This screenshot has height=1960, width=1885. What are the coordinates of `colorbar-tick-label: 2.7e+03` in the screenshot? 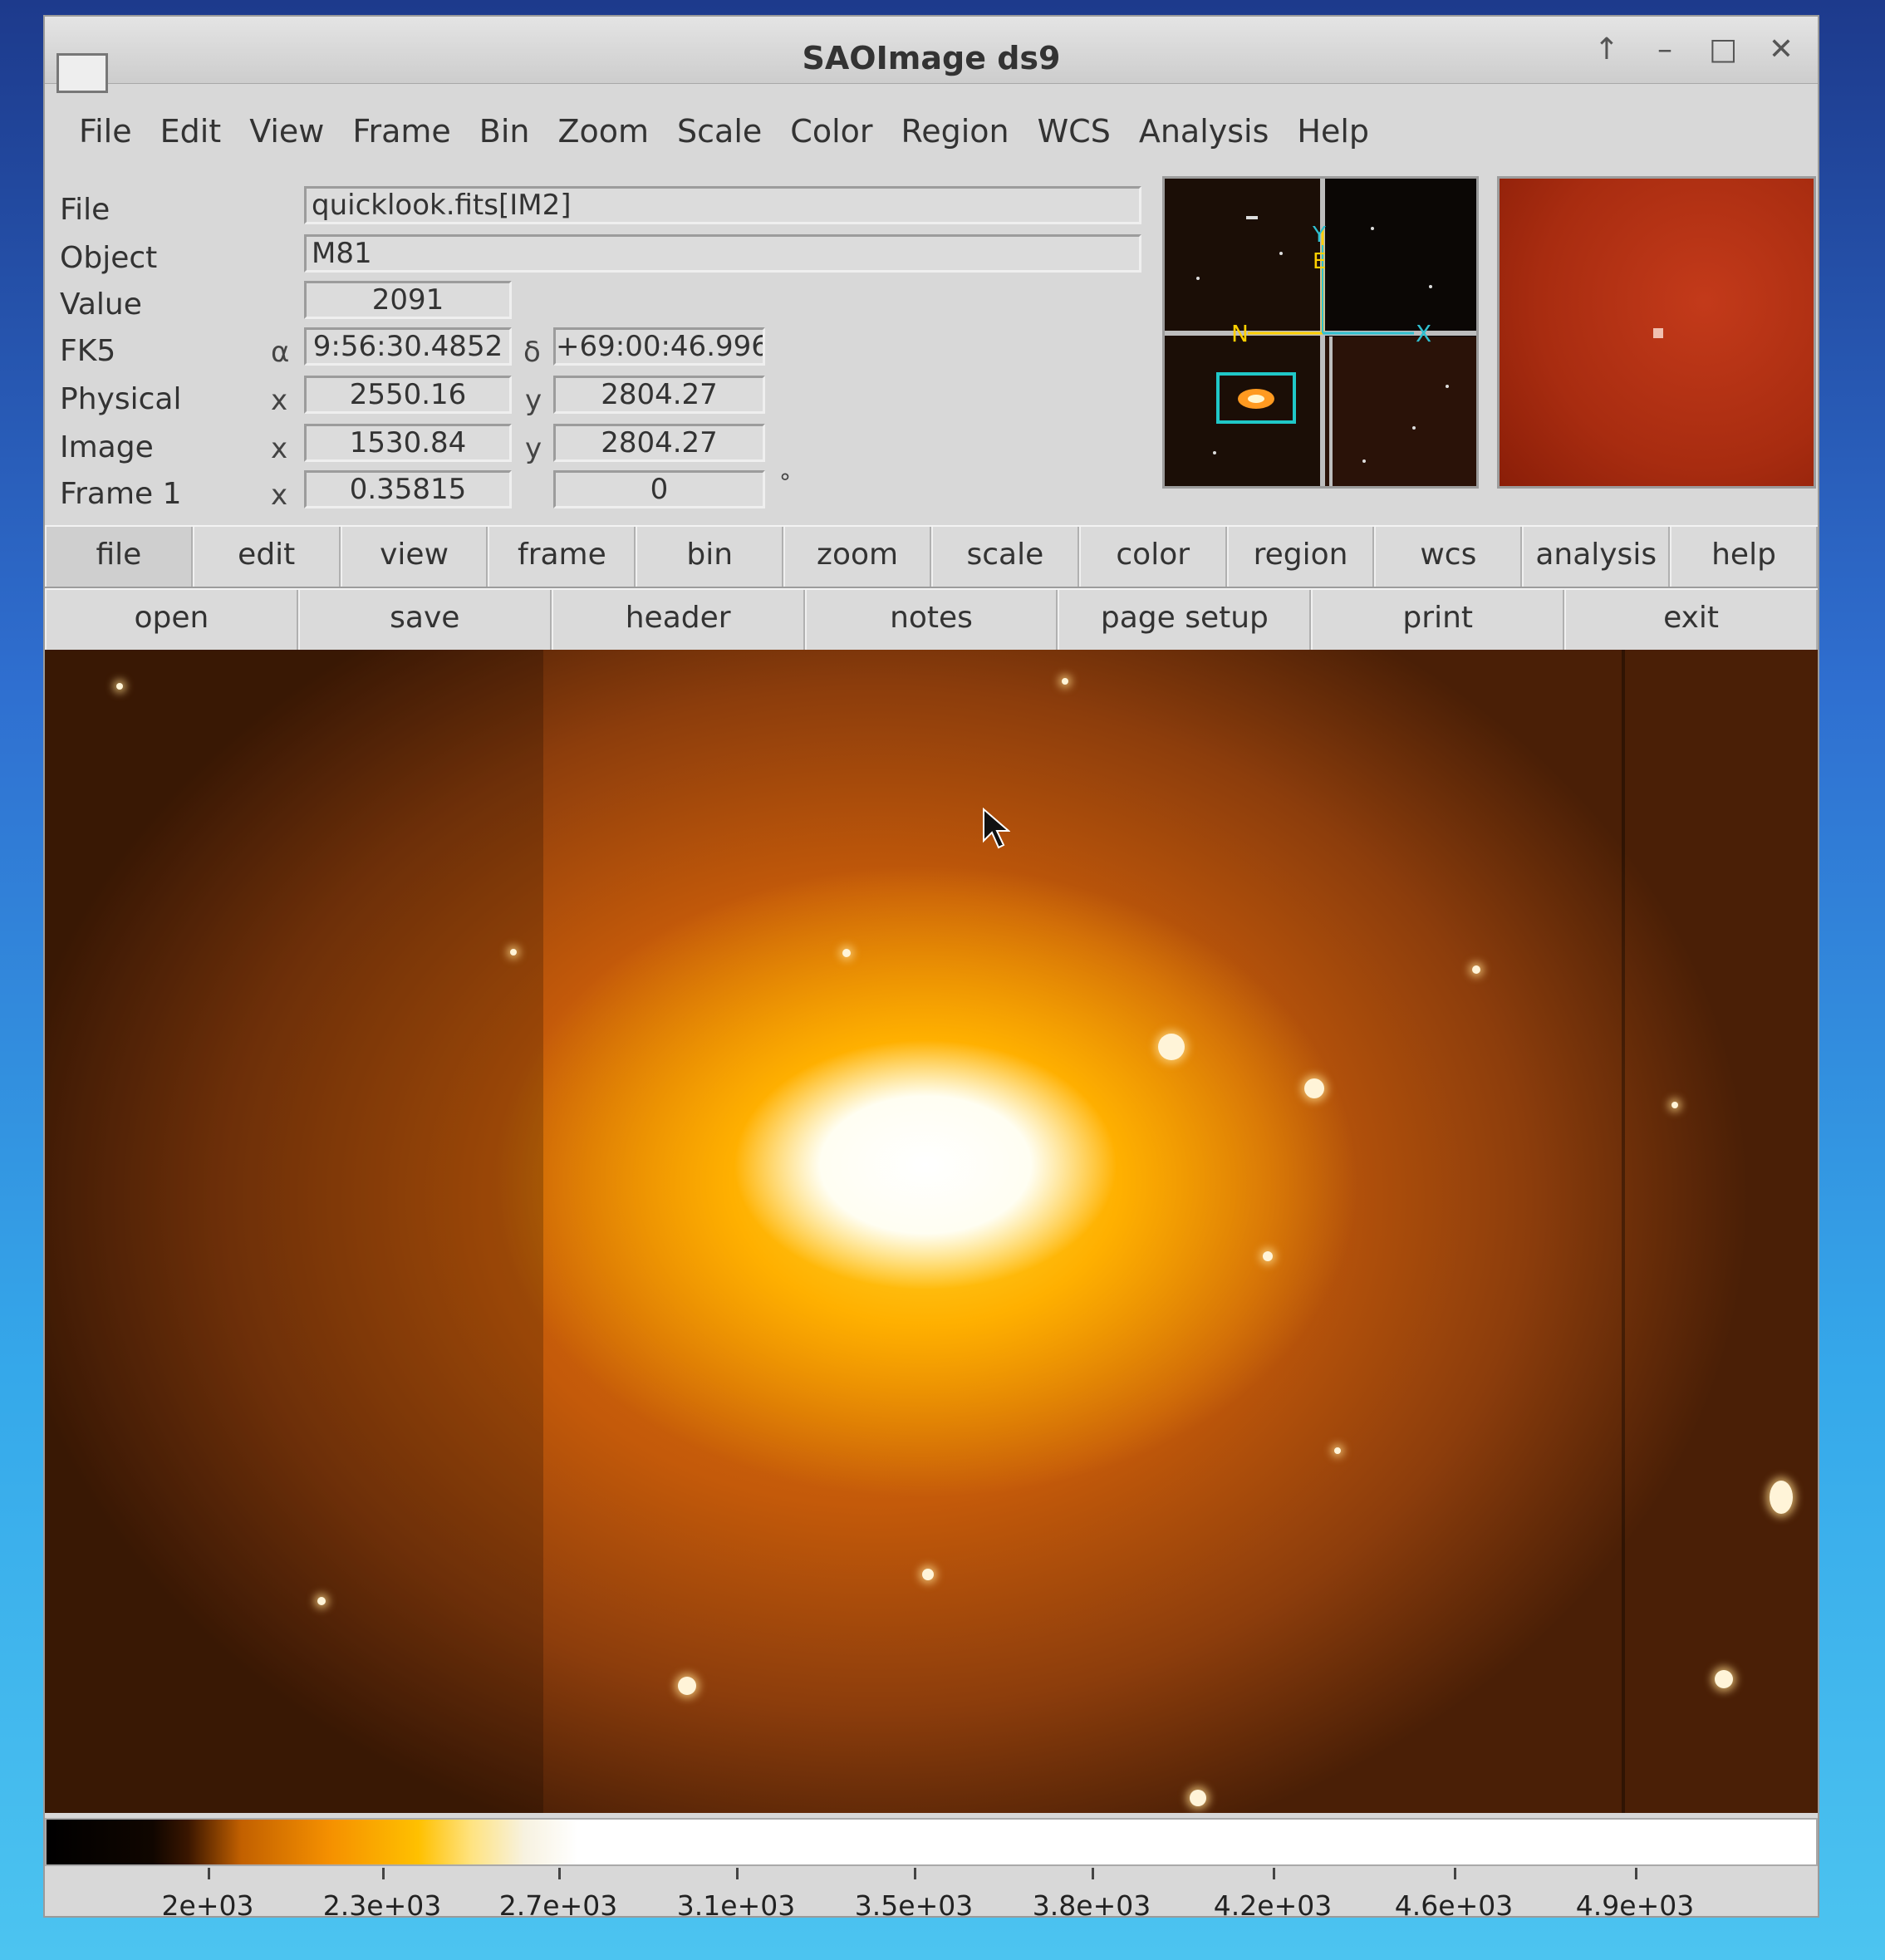 It's located at (558, 1905).